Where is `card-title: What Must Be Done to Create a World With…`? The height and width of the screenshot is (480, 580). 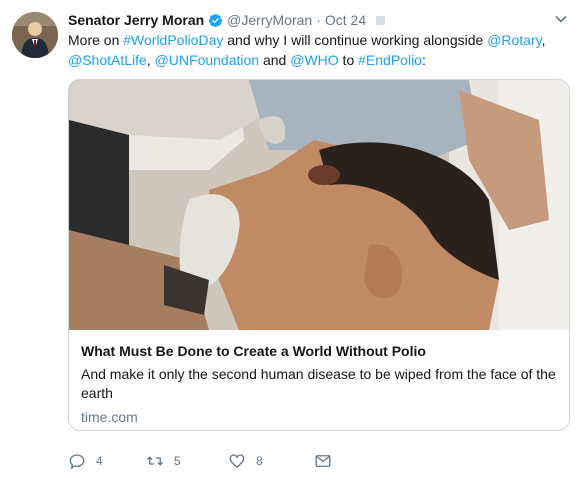 card-title: What Must Be Done to Create a World With… is located at coordinates (319, 351).